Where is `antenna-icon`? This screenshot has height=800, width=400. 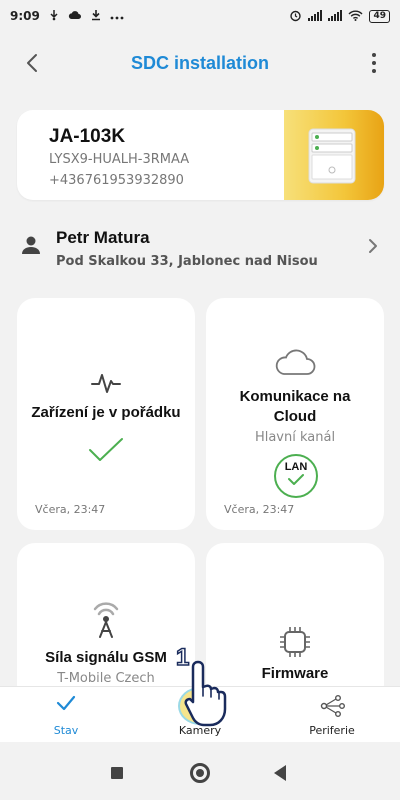
antenna-icon is located at coordinates (106, 623).